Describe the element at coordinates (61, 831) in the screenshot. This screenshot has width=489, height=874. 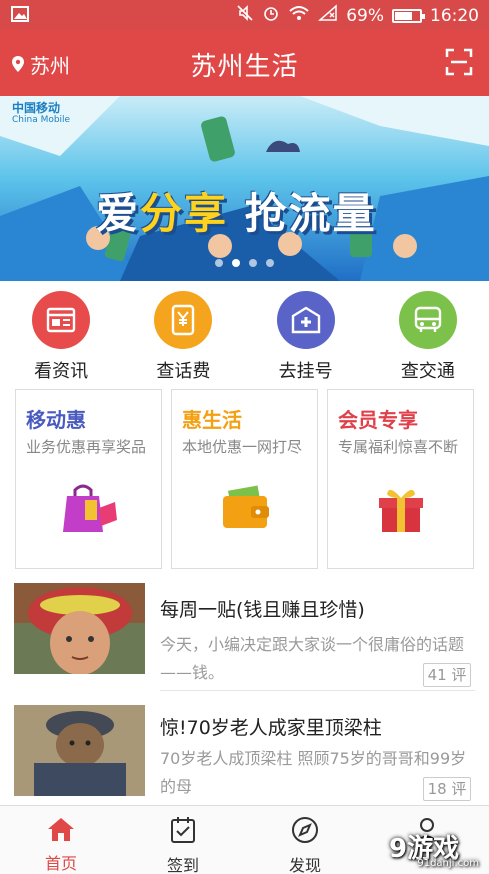
I see `home-icon` at that location.